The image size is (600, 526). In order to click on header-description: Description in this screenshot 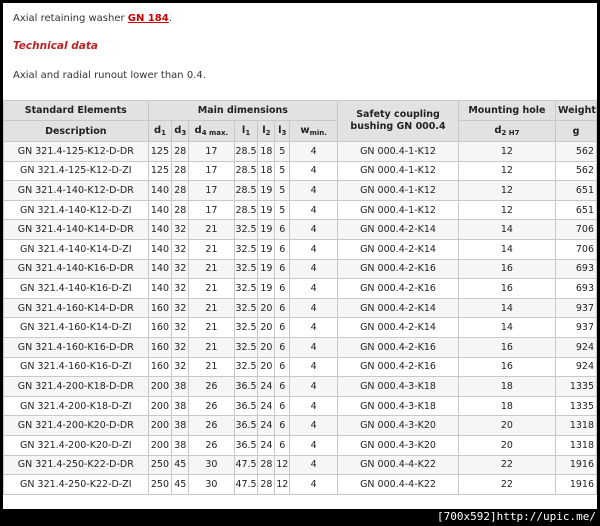, I will do `click(76, 131)`.